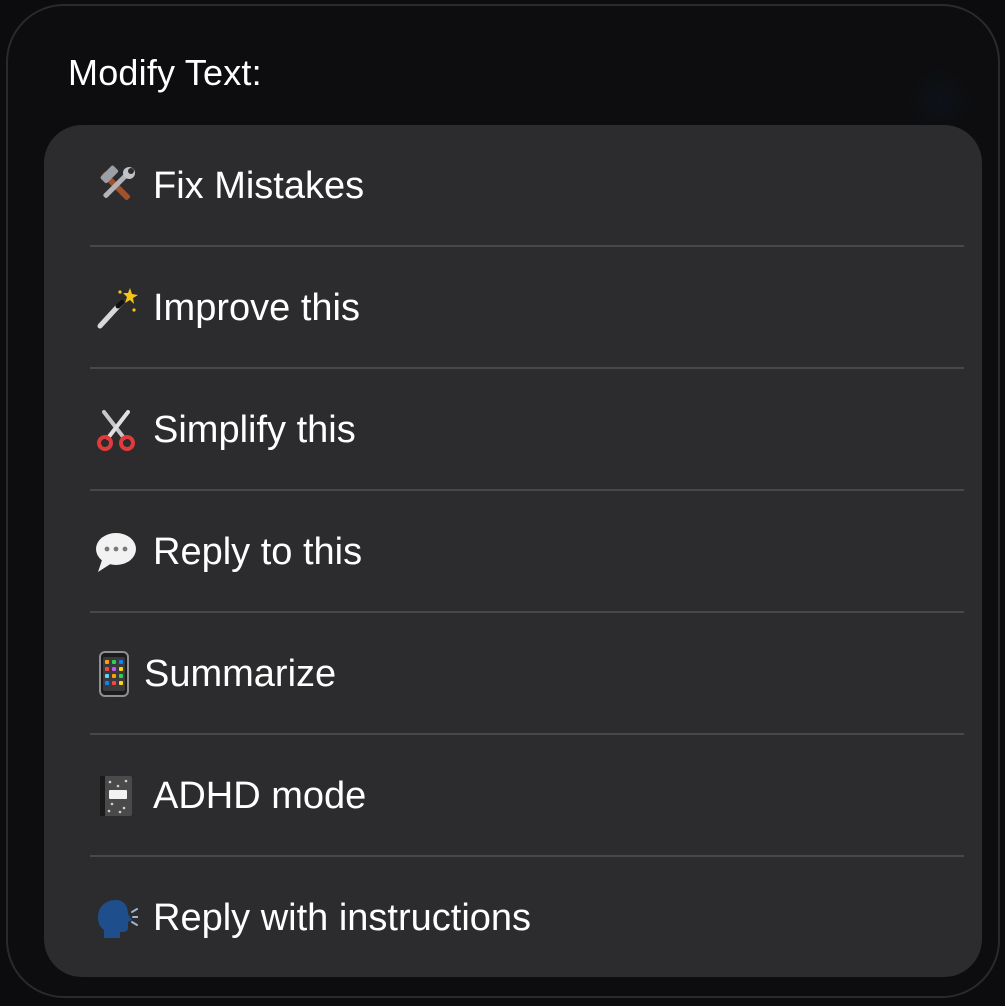  I want to click on scissors-icon, so click(116, 430).